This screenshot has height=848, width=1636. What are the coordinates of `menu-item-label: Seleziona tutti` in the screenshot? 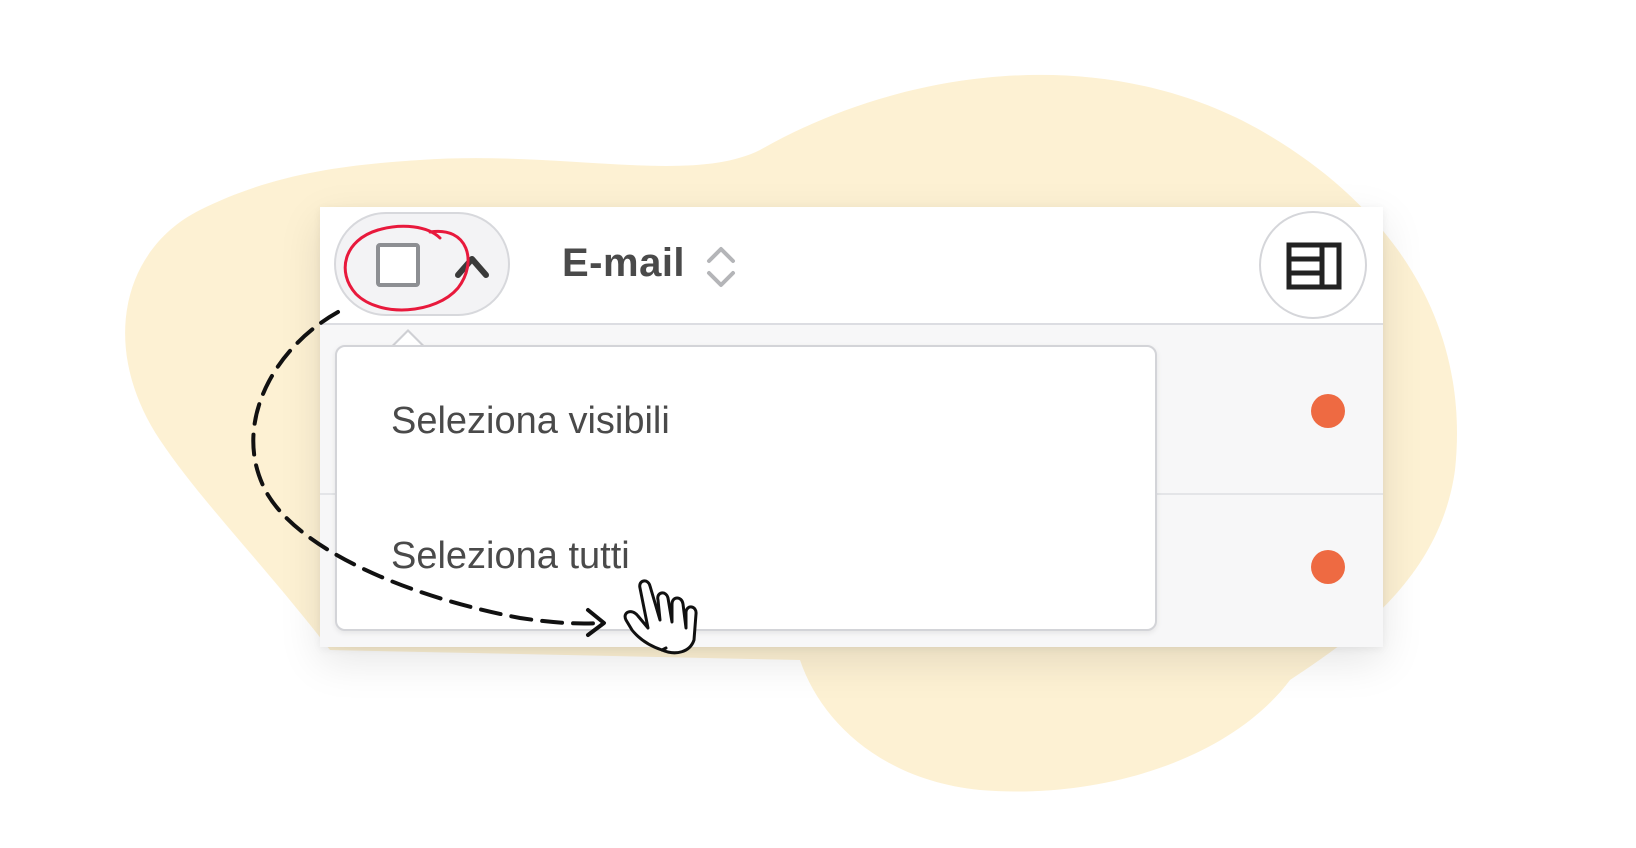 It's located at (510, 556).